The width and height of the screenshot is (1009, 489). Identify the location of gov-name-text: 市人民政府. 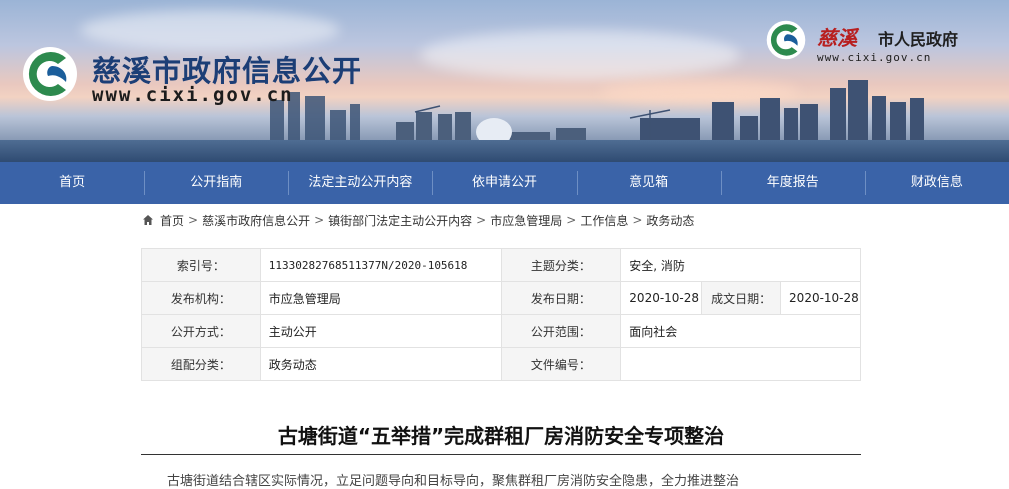
(918, 39).